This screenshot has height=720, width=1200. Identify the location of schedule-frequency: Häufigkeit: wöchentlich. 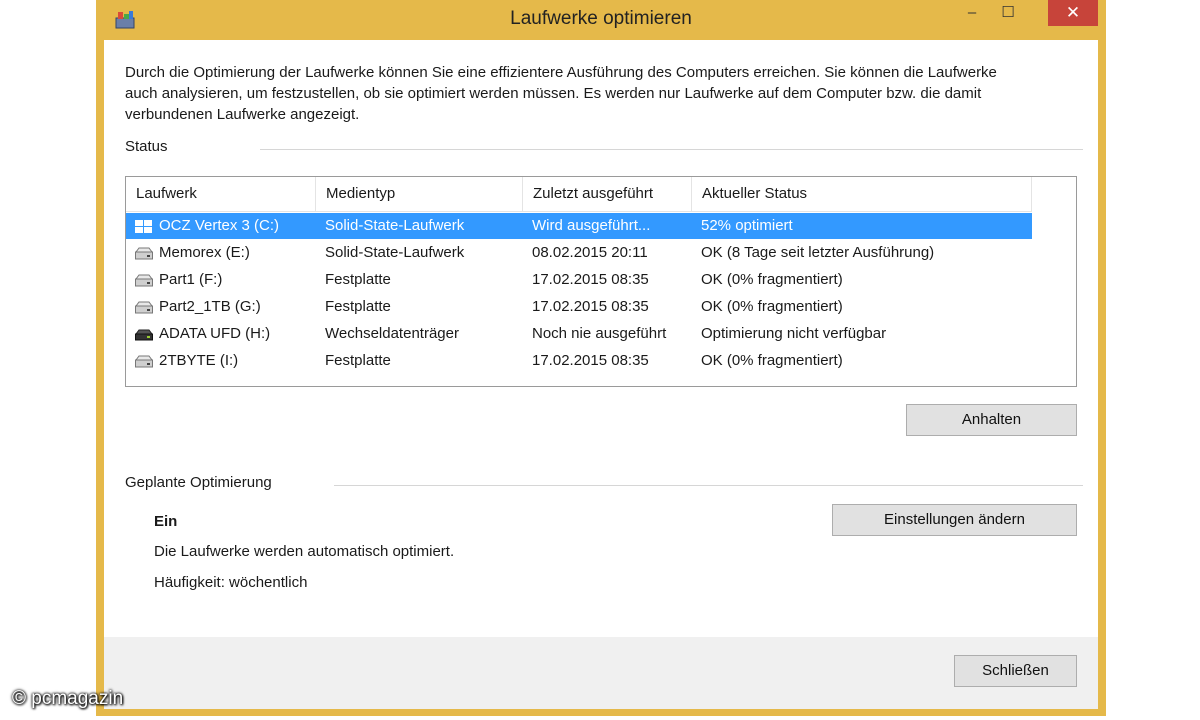
(231, 582).